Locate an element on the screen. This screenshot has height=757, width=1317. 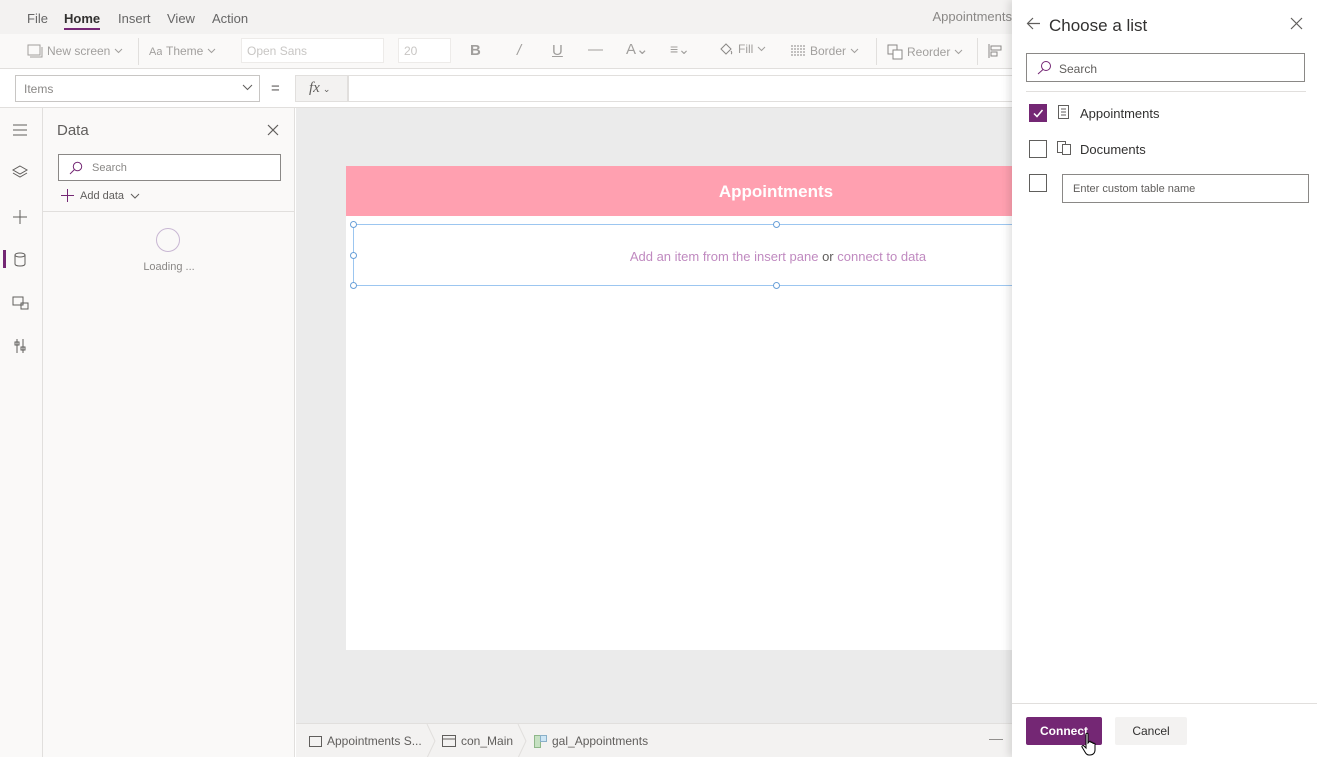
font-family-select: Open Sans is located at coordinates (312, 50).